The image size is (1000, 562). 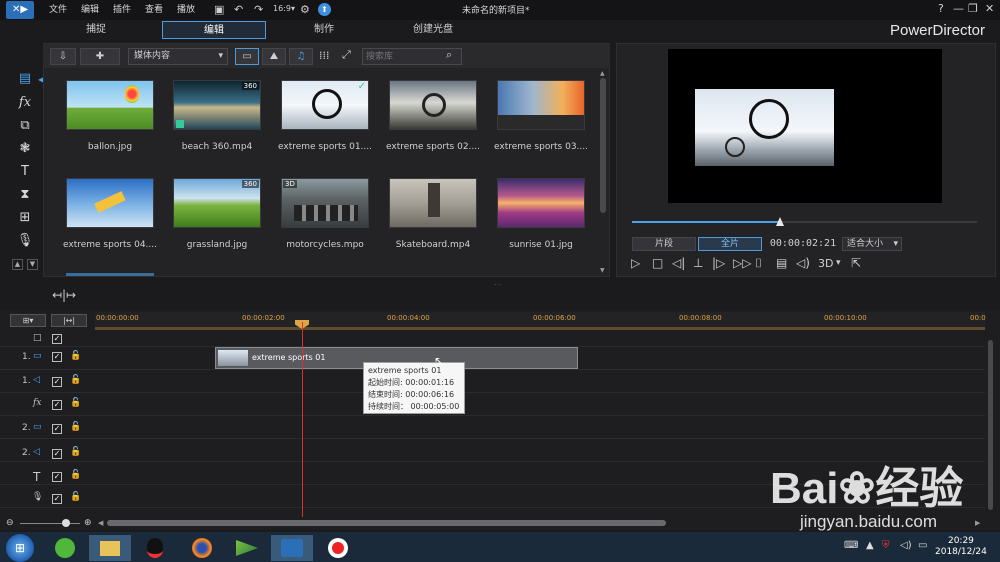 I want to click on restore-button: ❐, so click(x=973, y=8).